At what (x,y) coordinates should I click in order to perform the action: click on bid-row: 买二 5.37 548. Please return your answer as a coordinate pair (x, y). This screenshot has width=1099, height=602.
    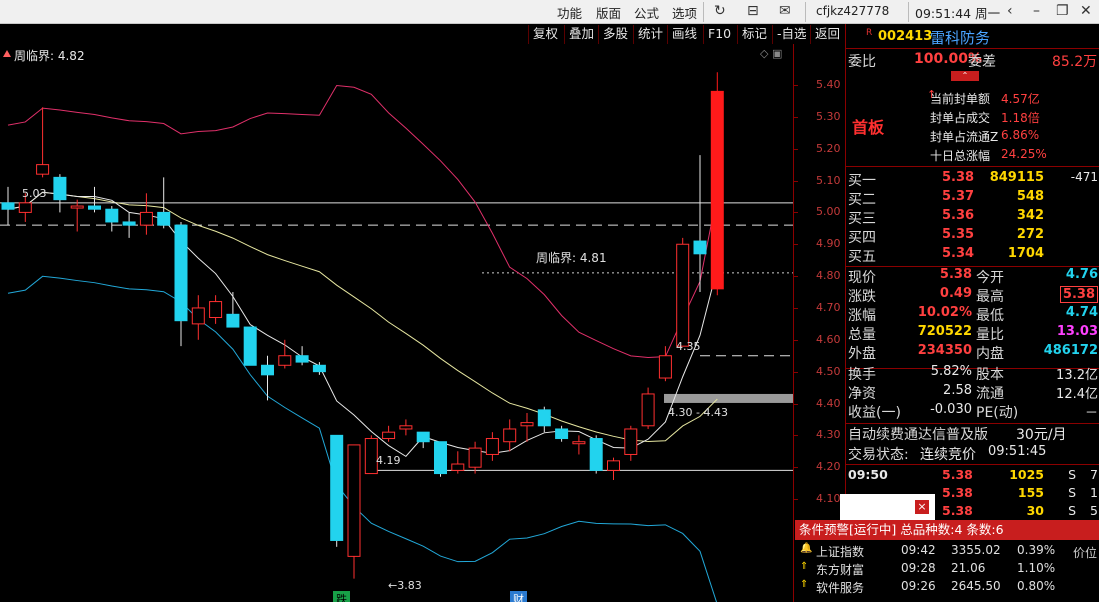
    Looking at the image, I should click on (972, 198).